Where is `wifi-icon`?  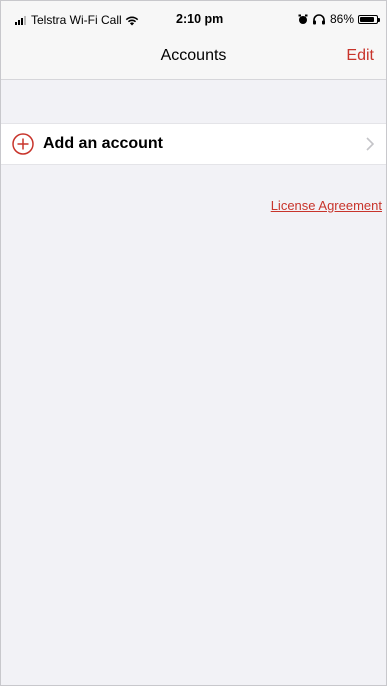
wifi-icon is located at coordinates (131, 20).